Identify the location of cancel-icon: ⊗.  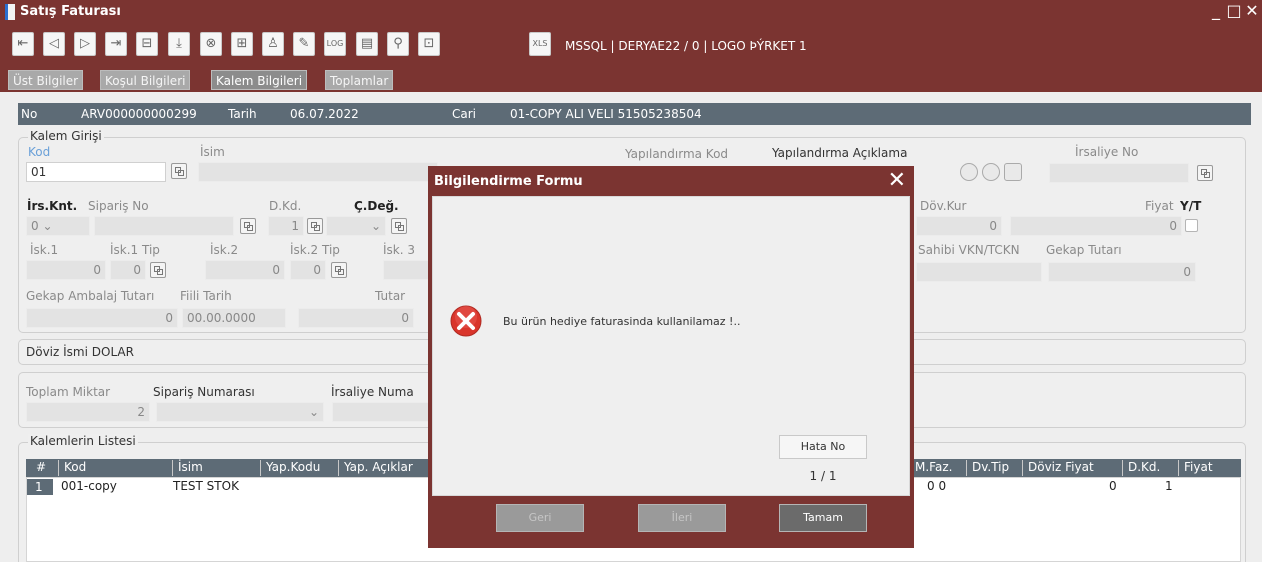
(211, 44).